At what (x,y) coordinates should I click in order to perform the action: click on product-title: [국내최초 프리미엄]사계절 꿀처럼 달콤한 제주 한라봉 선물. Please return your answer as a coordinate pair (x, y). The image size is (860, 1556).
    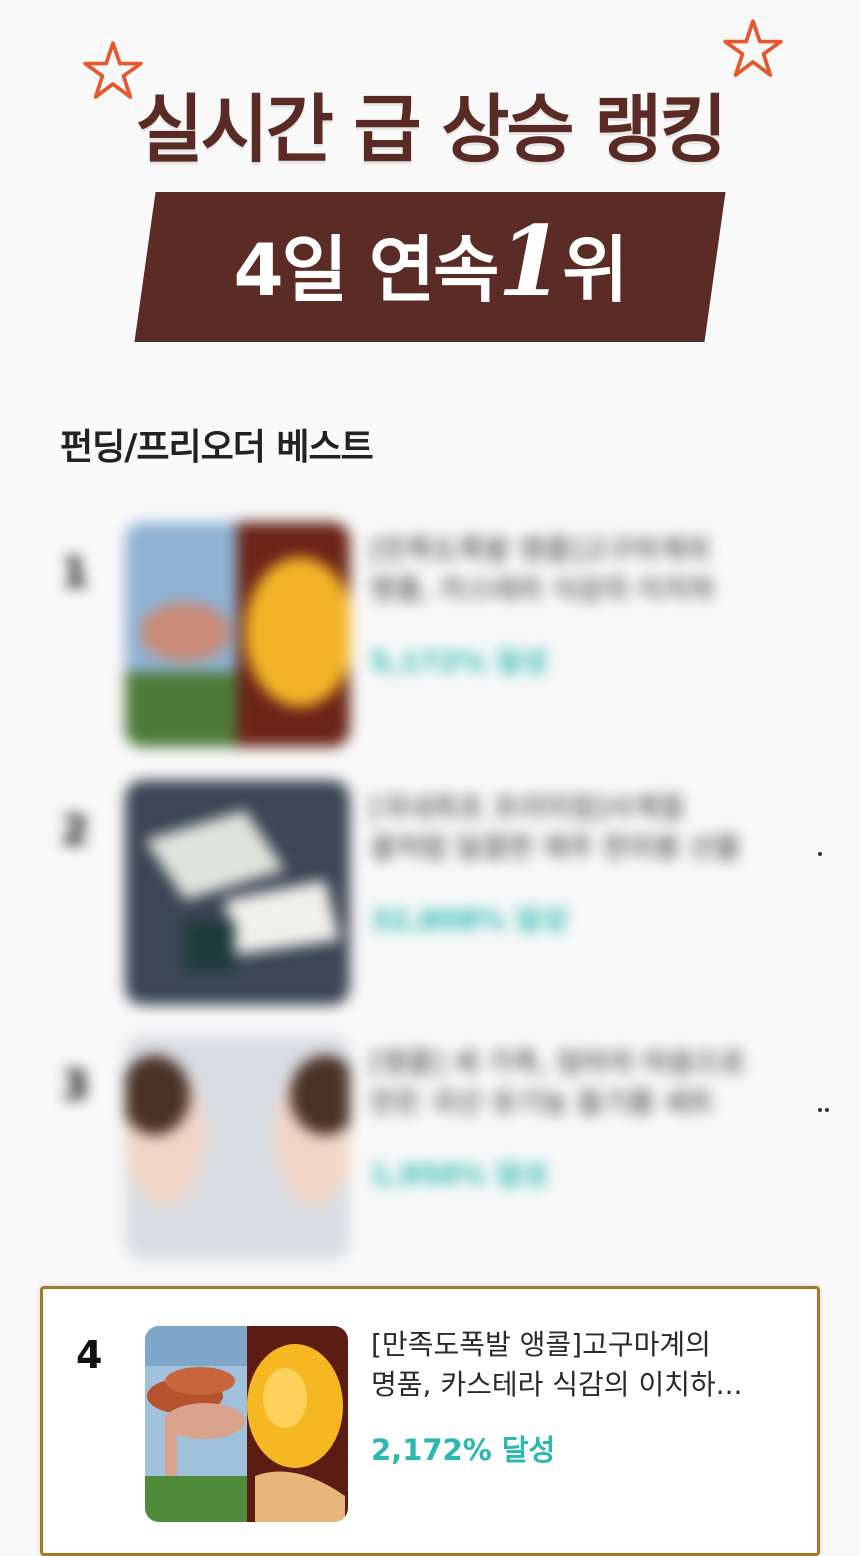
    Looking at the image, I should click on (555, 827).